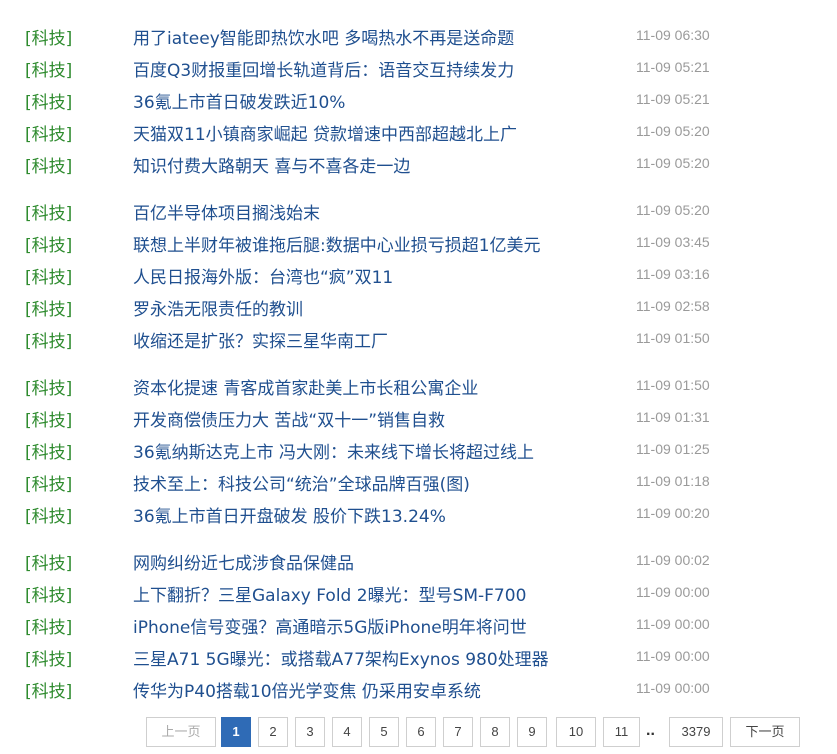 The width and height of the screenshot is (837, 754). I want to click on page-button-1: 1, so click(236, 732).